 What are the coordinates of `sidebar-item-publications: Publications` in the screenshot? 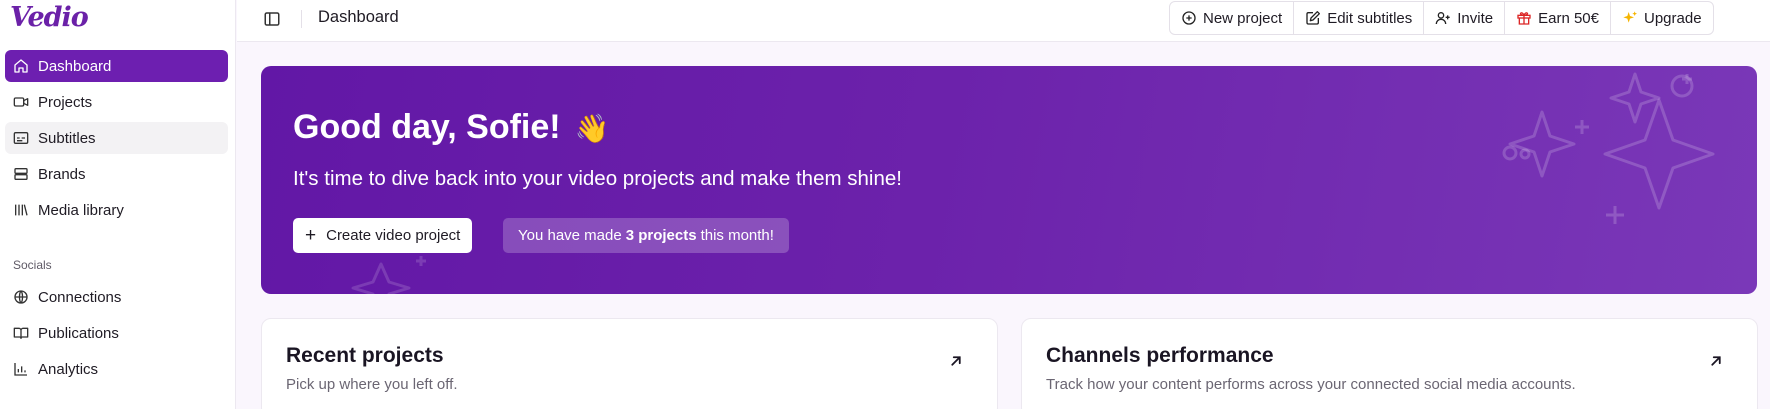 It's located at (116, 333).